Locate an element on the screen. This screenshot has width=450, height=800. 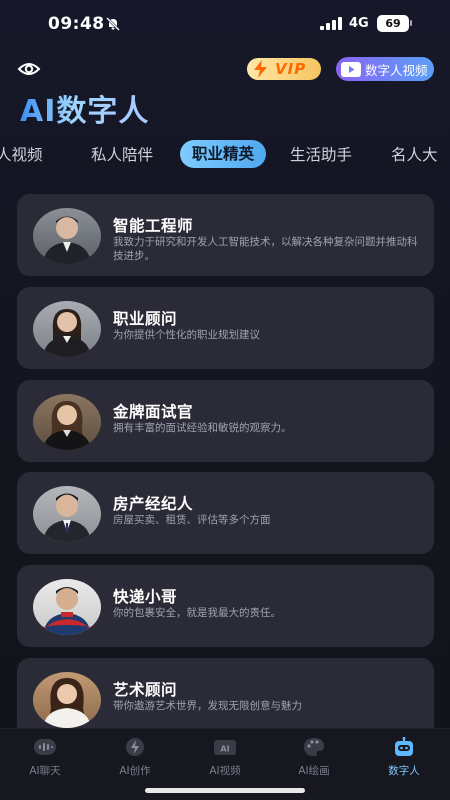
status-time: 09:48 is located at coordinates (76, 24).